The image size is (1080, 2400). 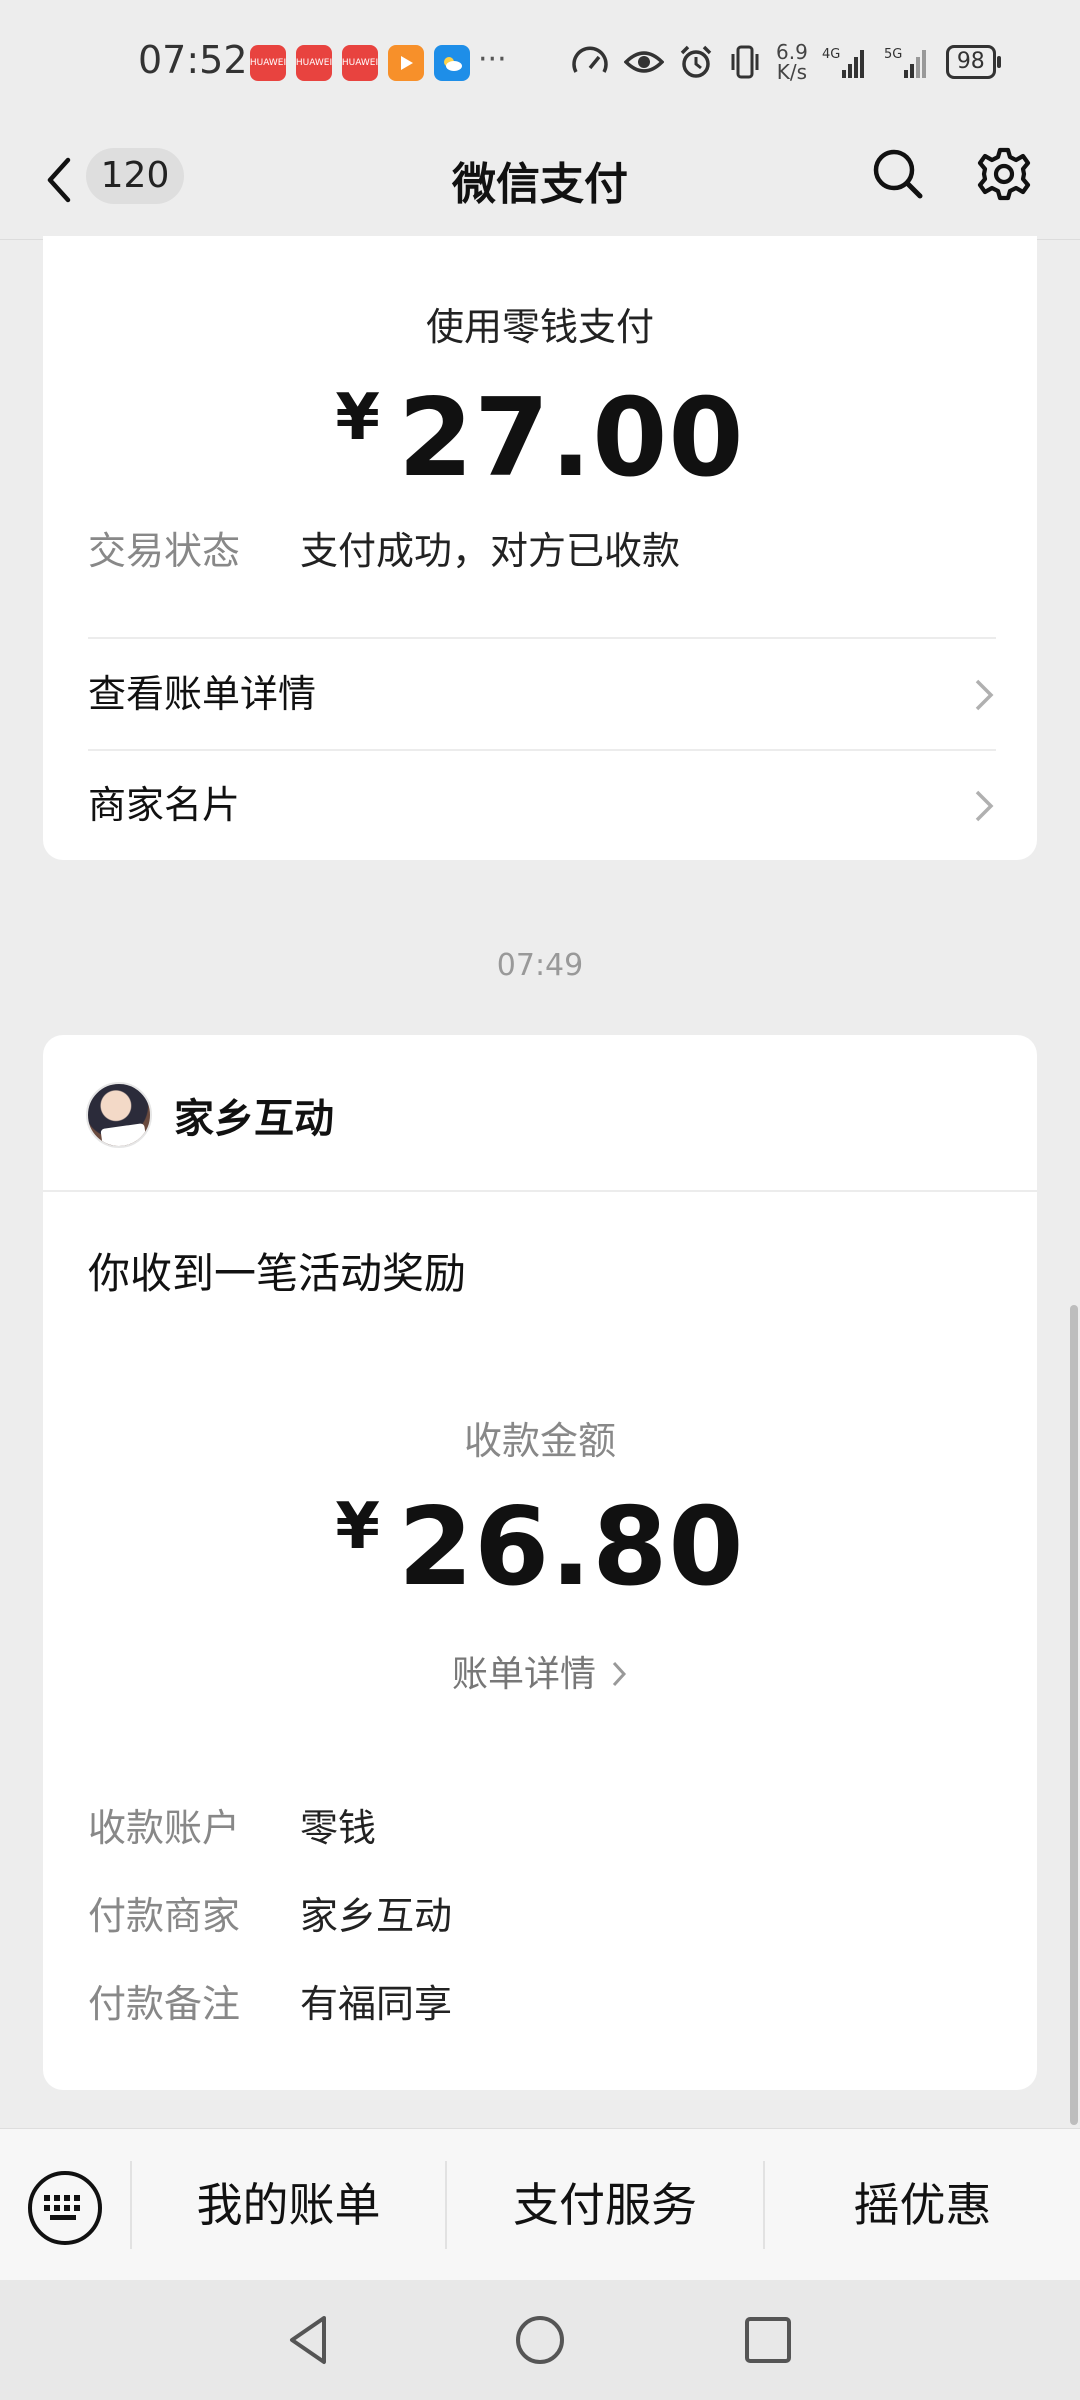 I want to click on payment-method: 使用零钱支付, so click(x=539, y=327).